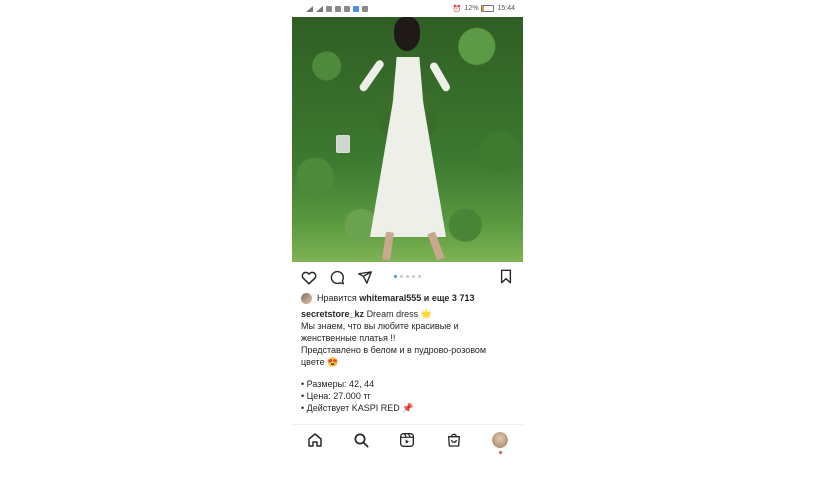 The image size is (816, 480). Describe the element at coordinates (347, 8) in the screenshot. I see `sync-icon` at that location.